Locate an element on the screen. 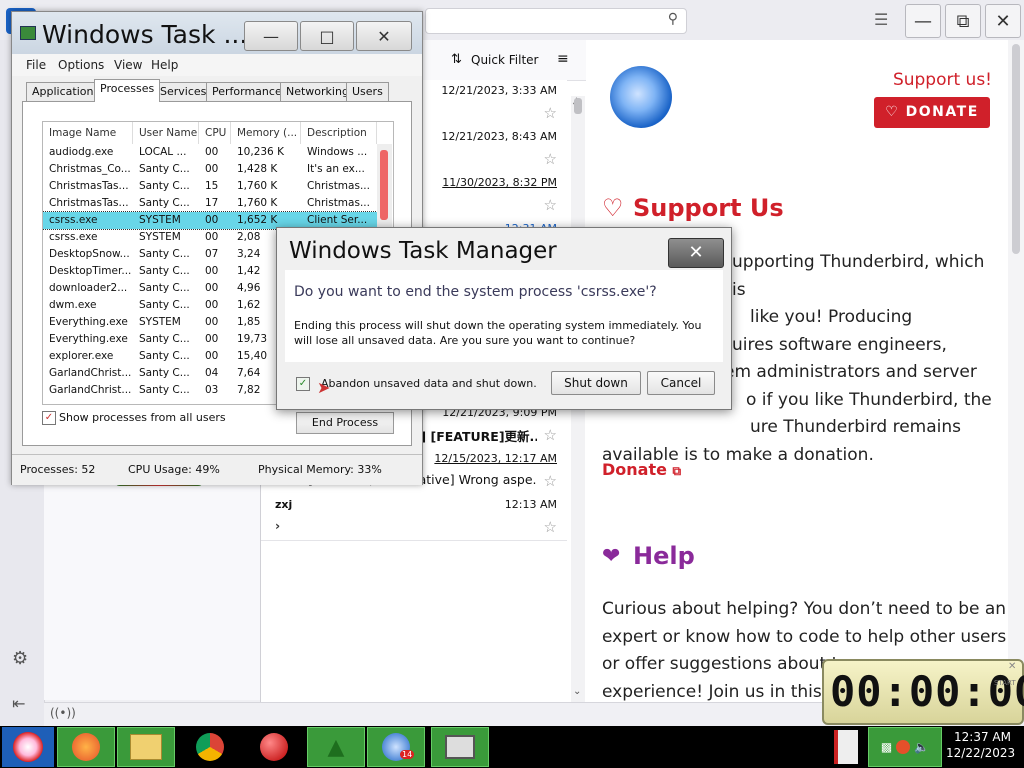  online-status-icon: ((•)) is located at coordinates (63, 713).